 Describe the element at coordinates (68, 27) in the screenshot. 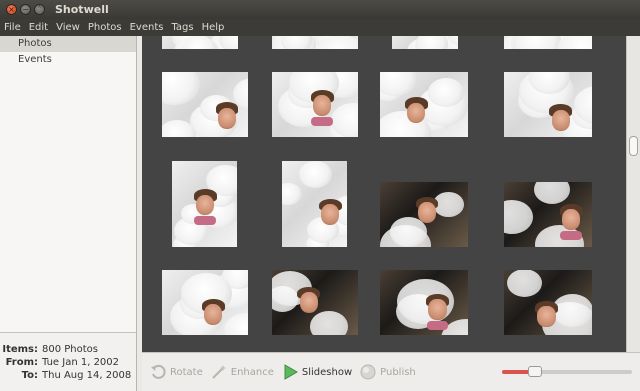

I see `menu-view: View` at that location.